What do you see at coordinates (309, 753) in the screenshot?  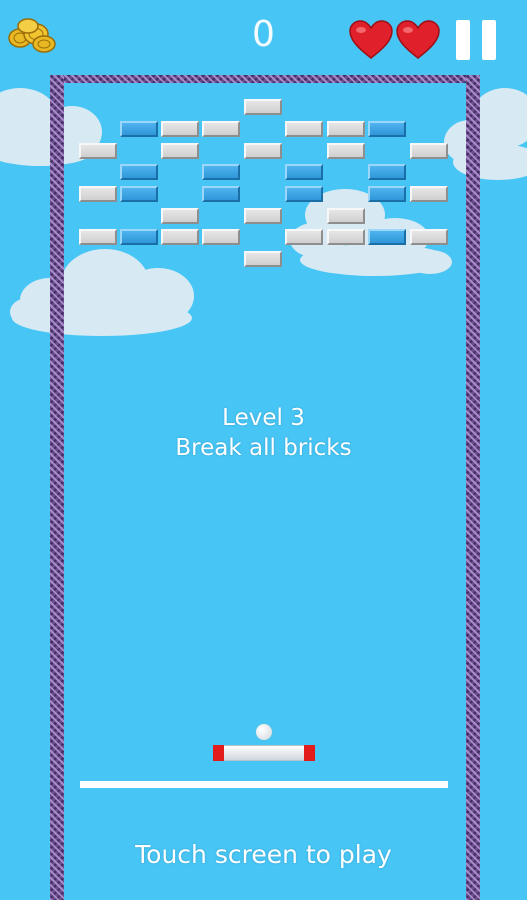 I see `paddle-cap-right` at bounding box center [309, 753].